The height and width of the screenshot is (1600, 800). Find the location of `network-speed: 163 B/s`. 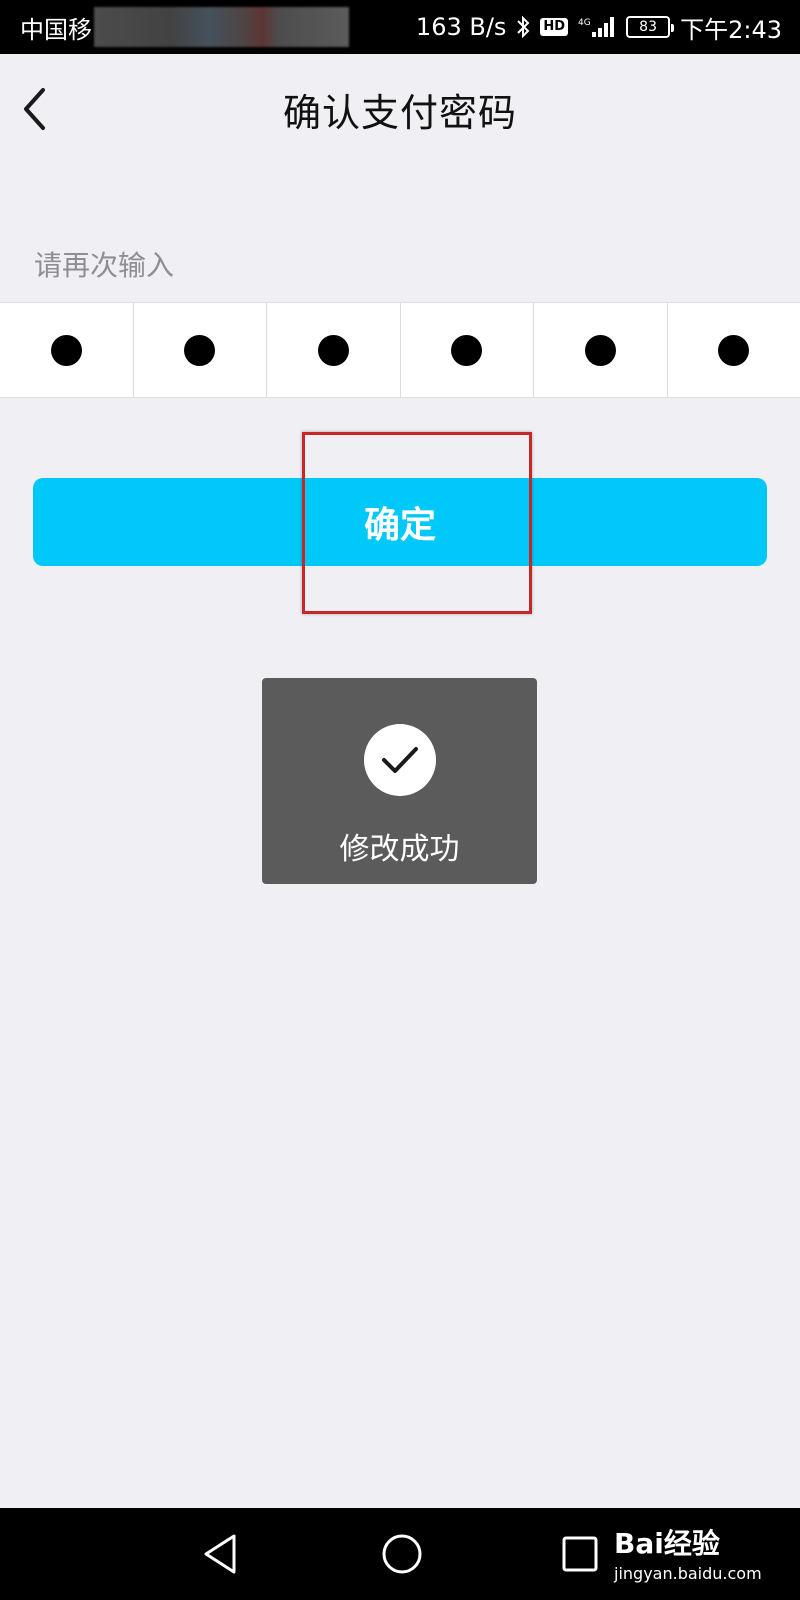

network-speed: 163 B/s is located at coordinates (461, 27).